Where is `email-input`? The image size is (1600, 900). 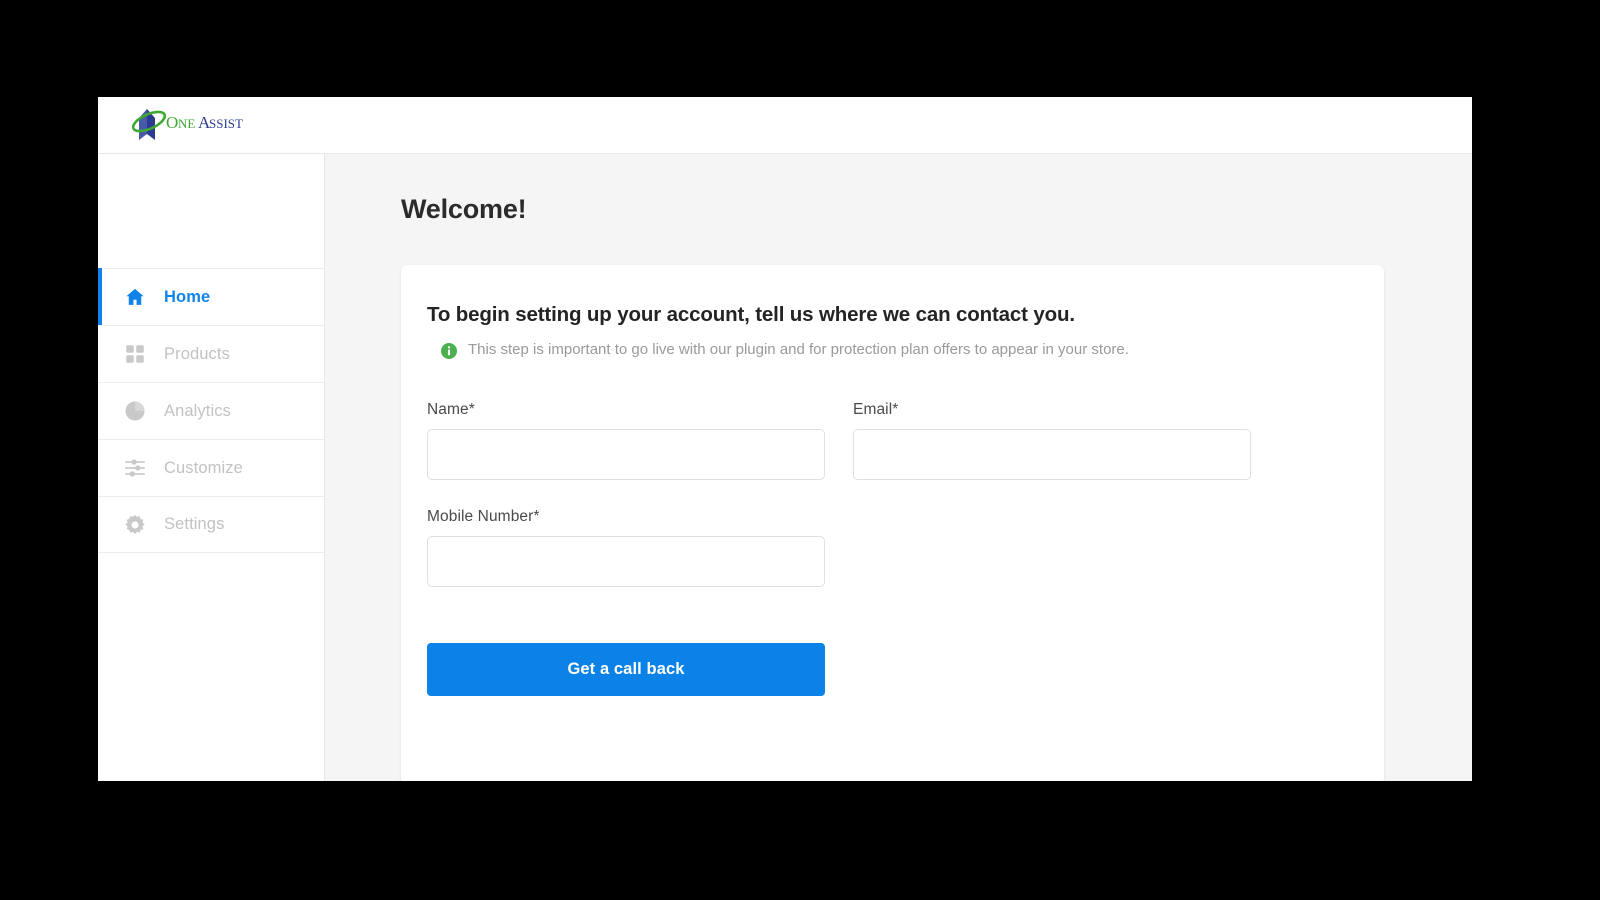
email-input is located at coordinates (1052, 454).